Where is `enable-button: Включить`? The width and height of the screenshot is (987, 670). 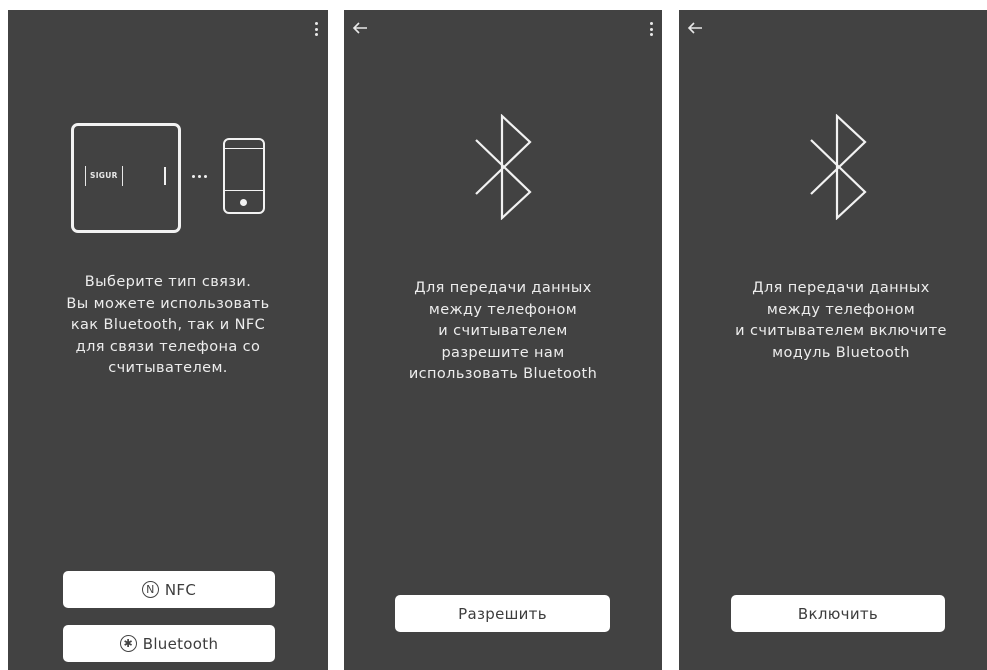
enable-button: Включить is located at coordinates (838, 613).